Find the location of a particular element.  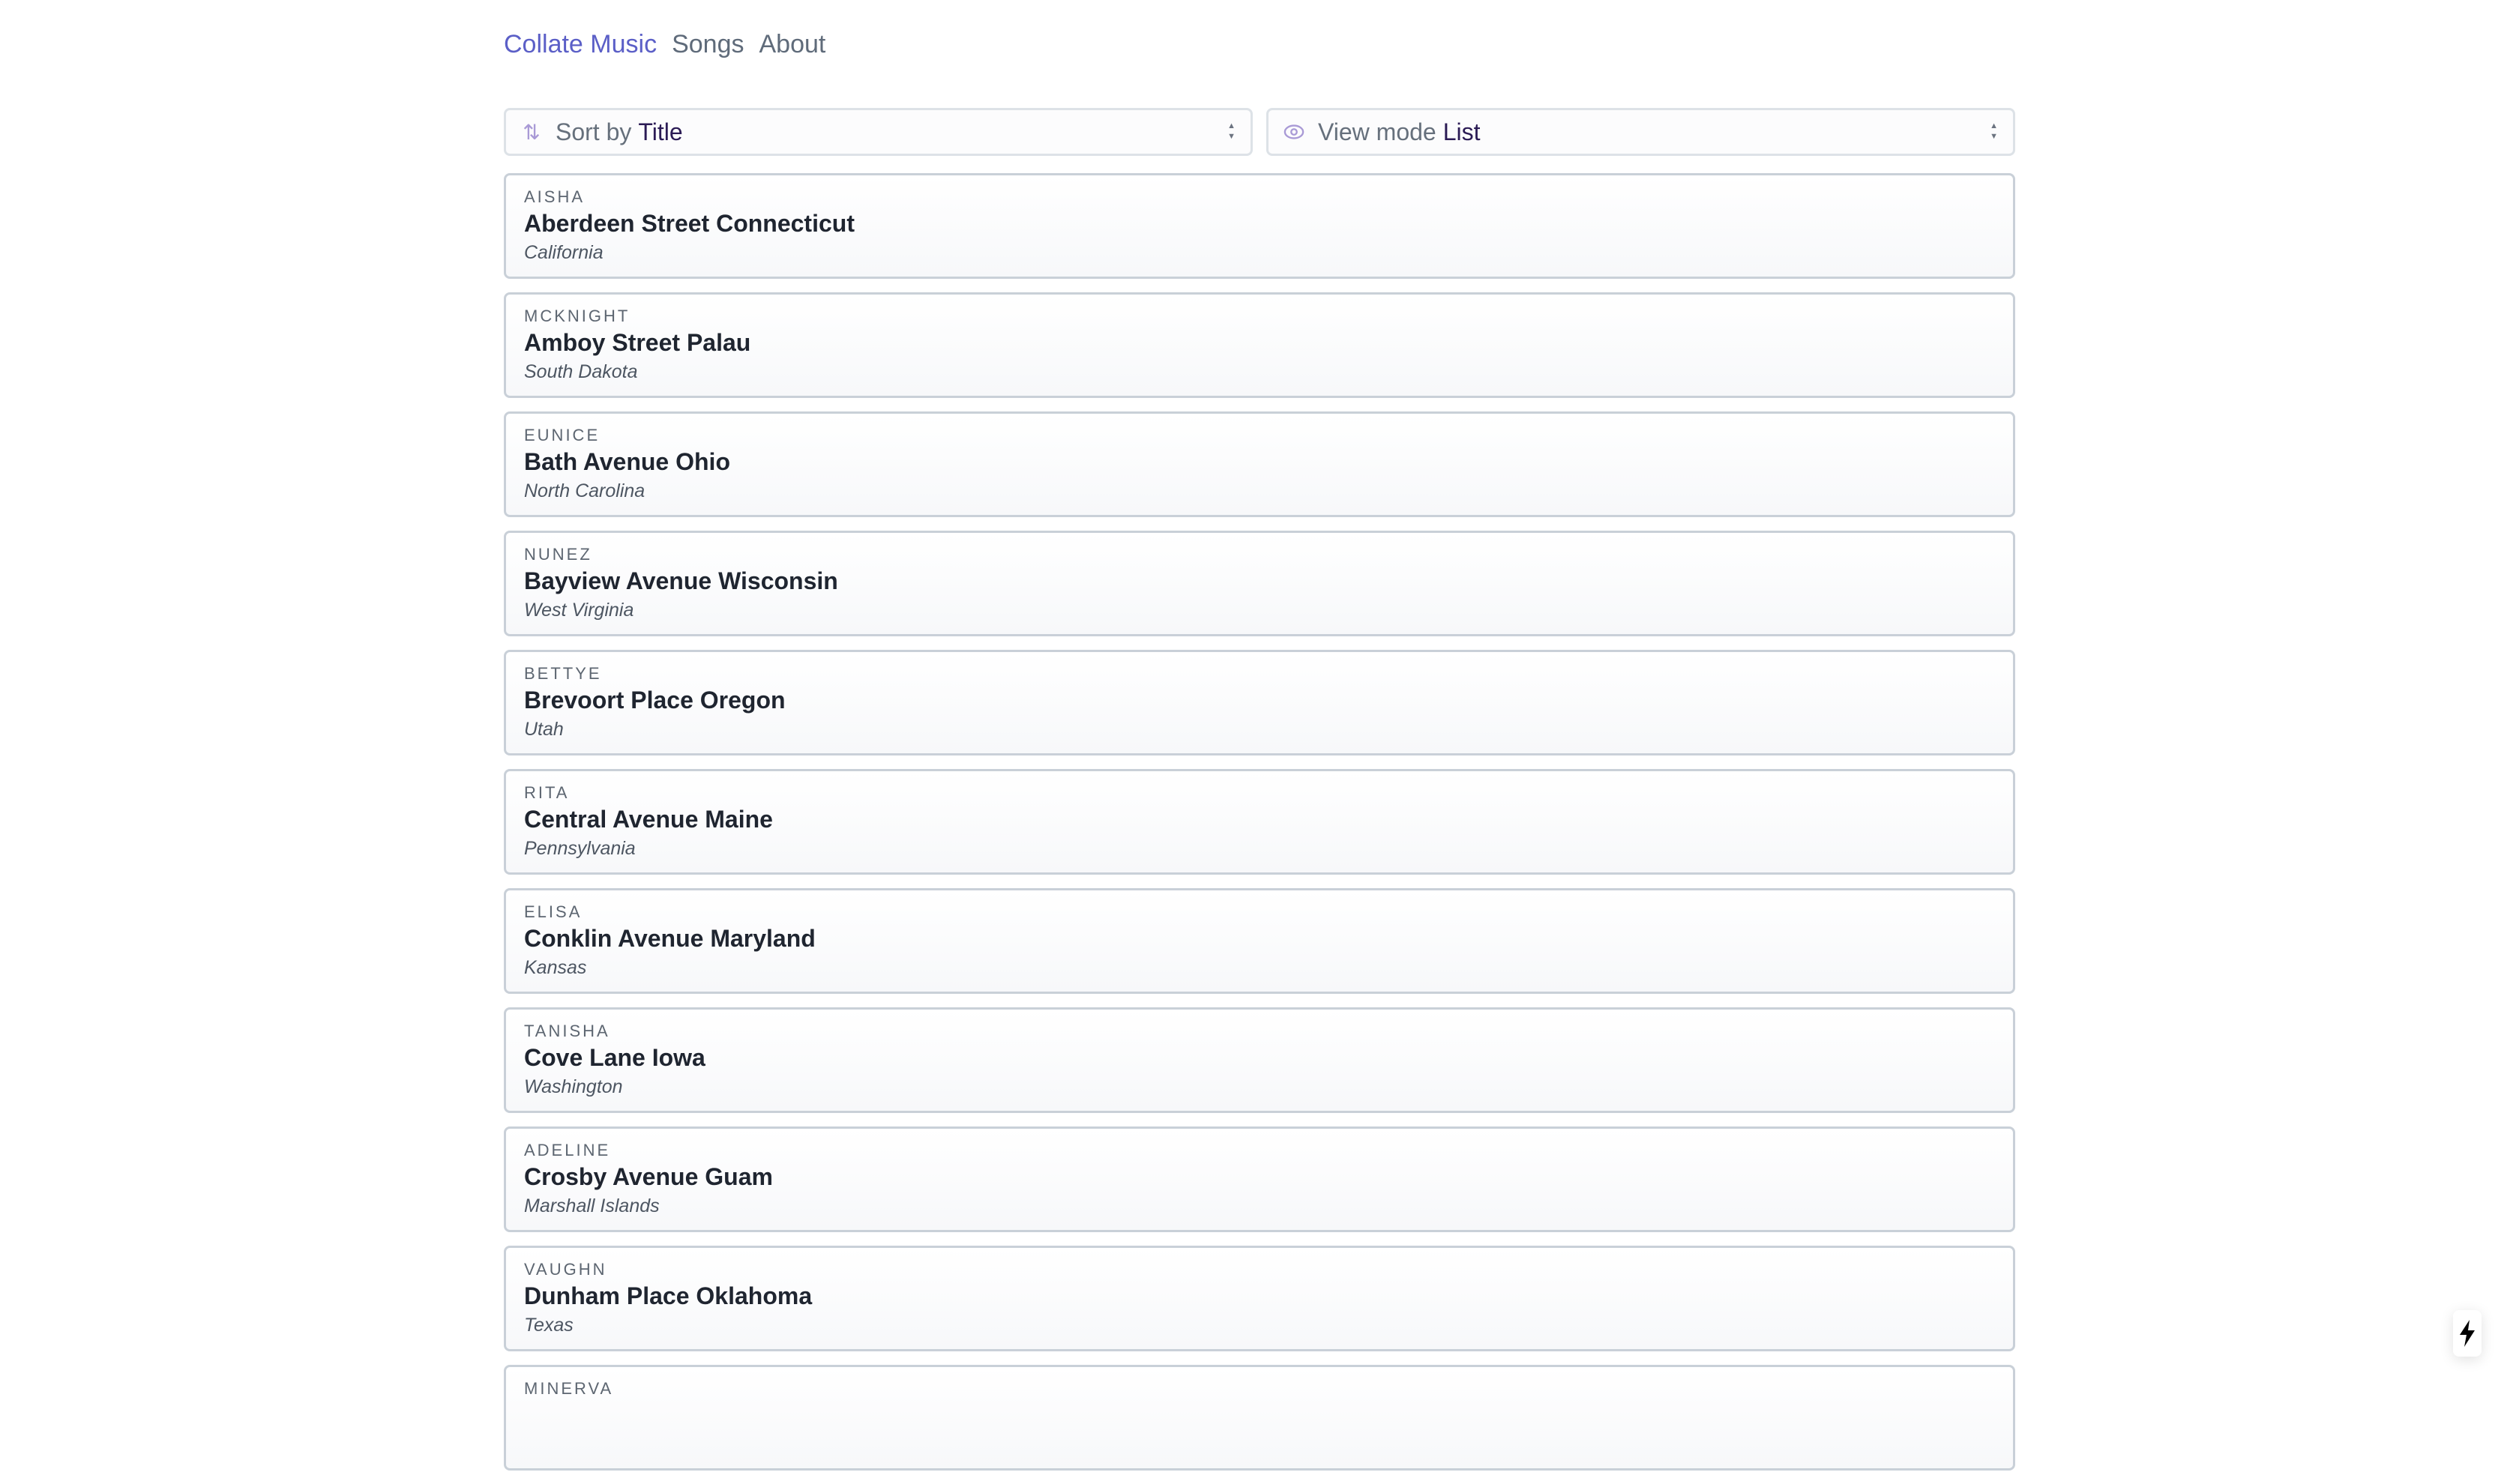

controls: ⇅ Sort by Title ▲ ▼ View mode List ▲ ▼ is located at coordinates (1259, 132).